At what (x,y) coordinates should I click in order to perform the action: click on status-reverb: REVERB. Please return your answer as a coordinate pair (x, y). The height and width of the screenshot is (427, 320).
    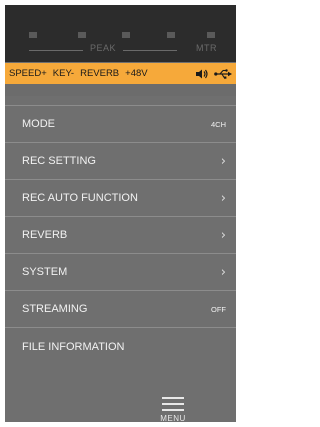
    Looking at the image, I should click on (100, 73).